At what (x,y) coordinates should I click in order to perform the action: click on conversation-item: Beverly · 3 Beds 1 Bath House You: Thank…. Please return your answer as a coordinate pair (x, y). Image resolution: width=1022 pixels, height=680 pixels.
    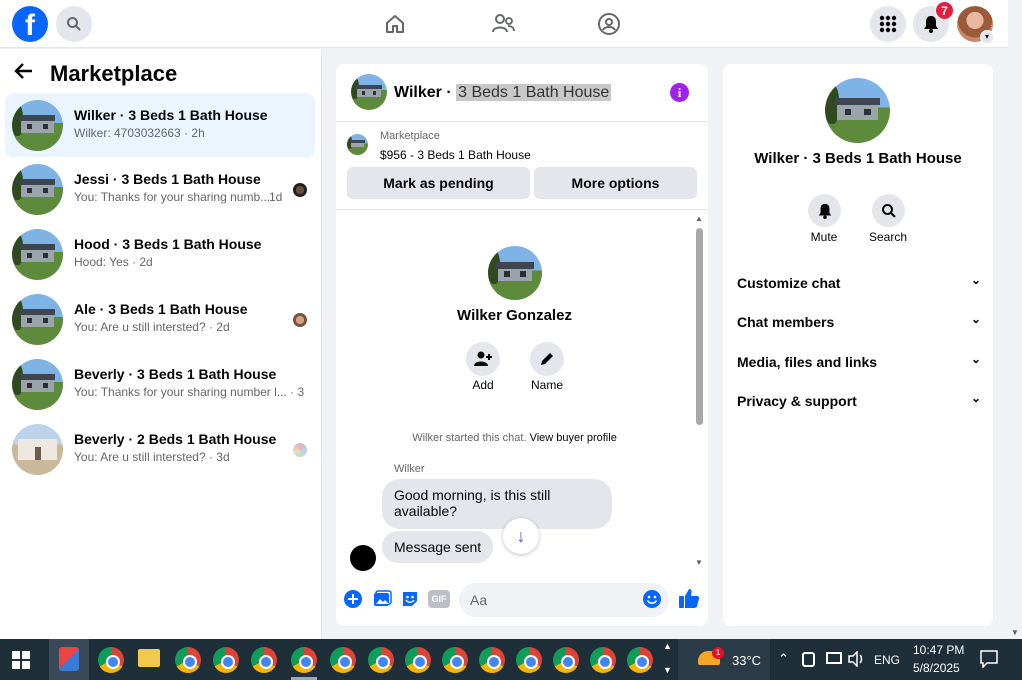
    Looking at the image, I should click on (160, 384).